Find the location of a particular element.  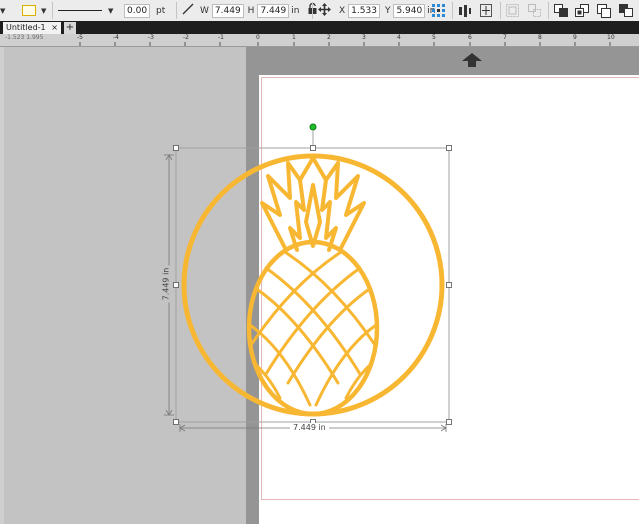

rotate-handle is located at coordinates (313, 127).